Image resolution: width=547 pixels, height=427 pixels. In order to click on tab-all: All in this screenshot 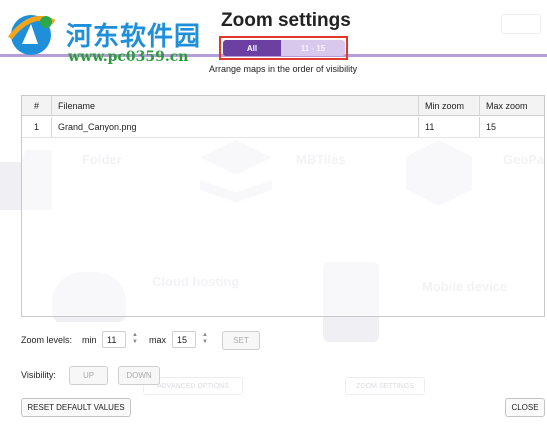, I will do `click(252, 48)`.